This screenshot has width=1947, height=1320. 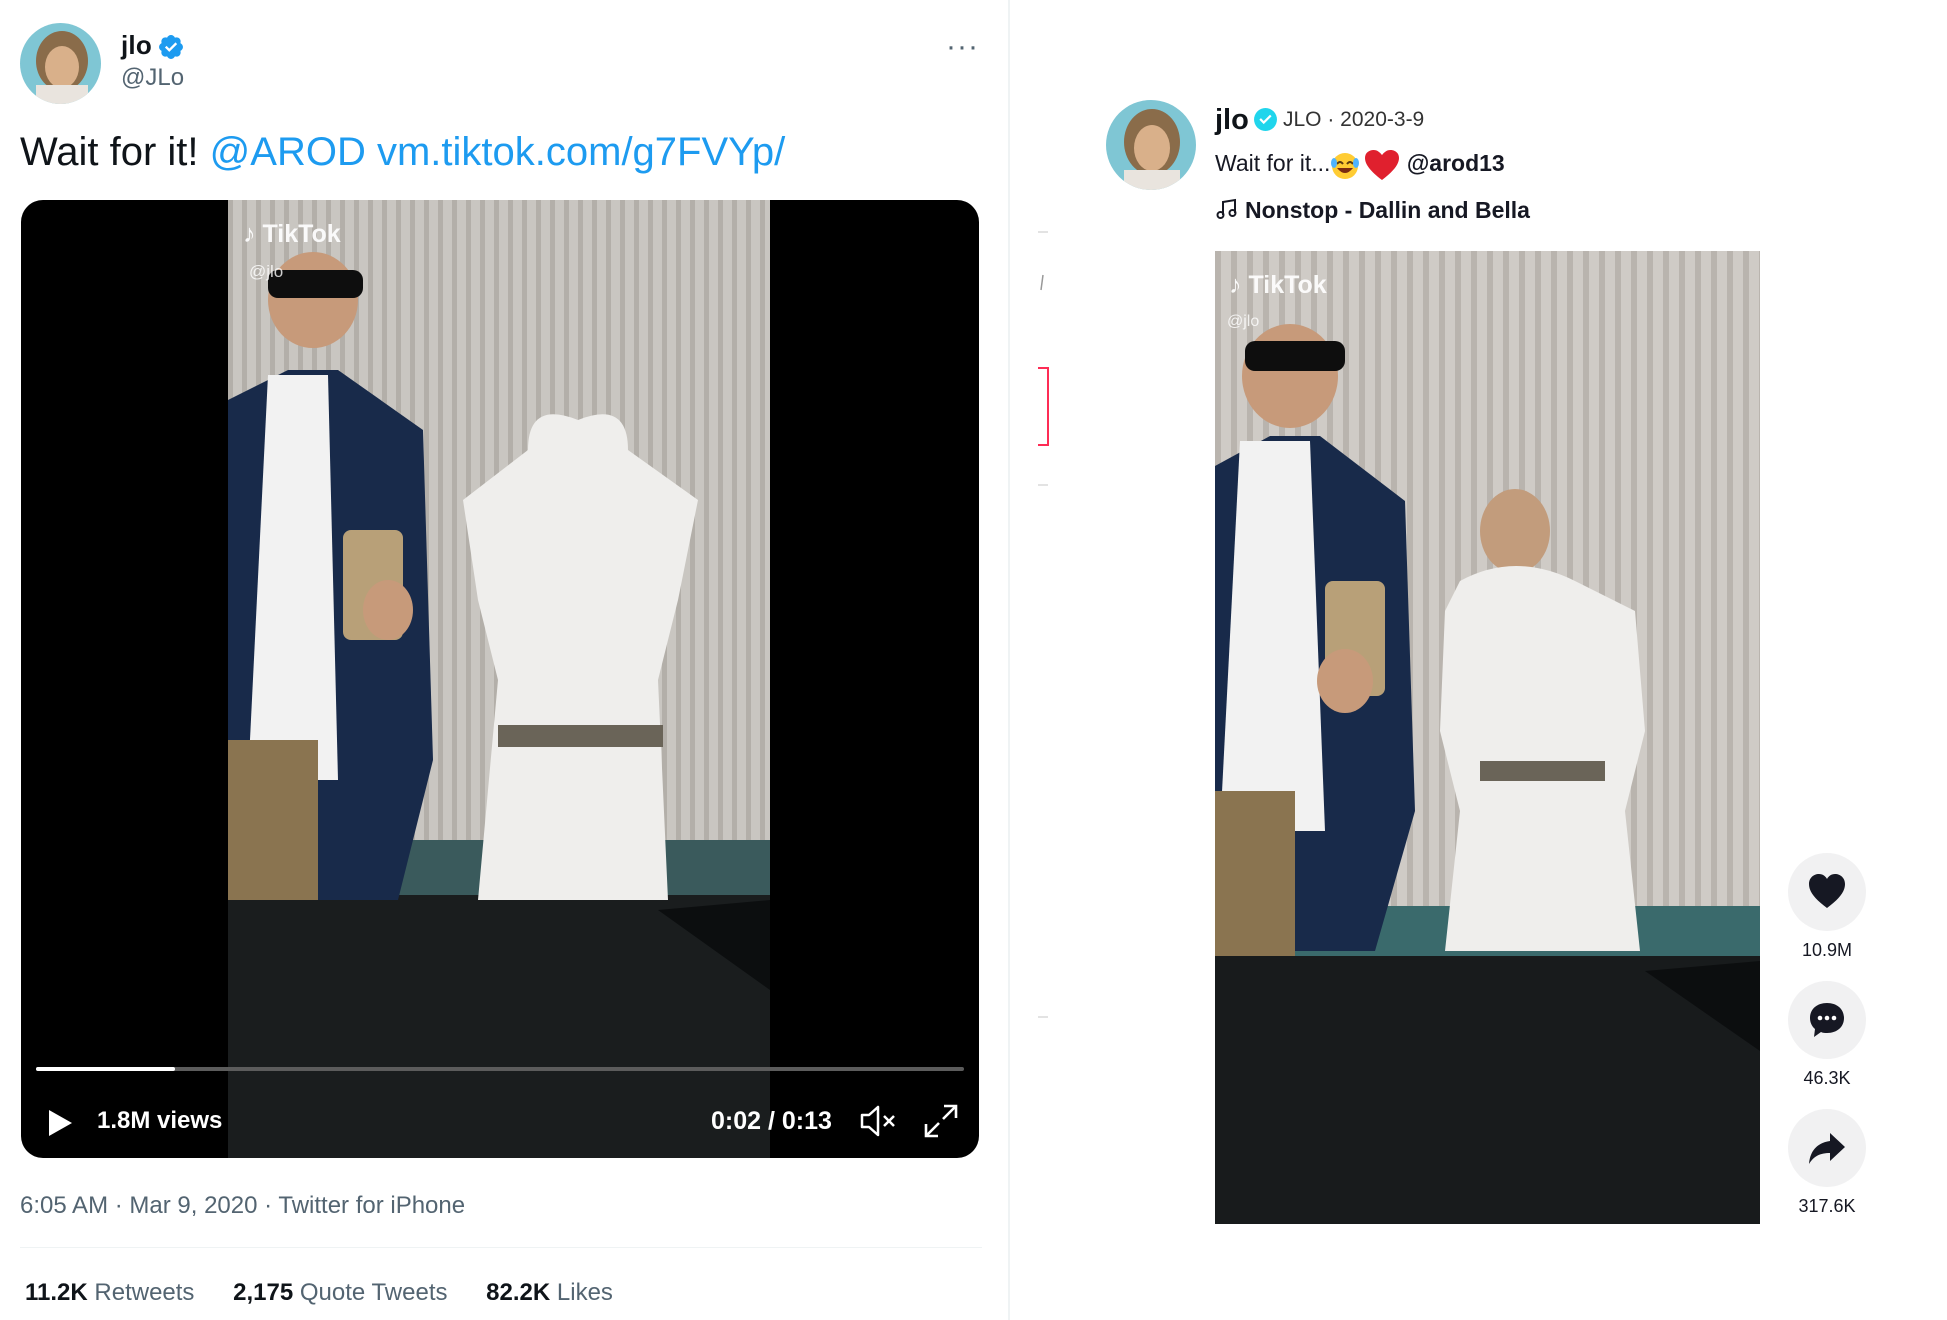 What do you see at coordinates (1151, 145) in the screenshot?
I see `tiktok-avatar` at bounding box center [1151, 145].